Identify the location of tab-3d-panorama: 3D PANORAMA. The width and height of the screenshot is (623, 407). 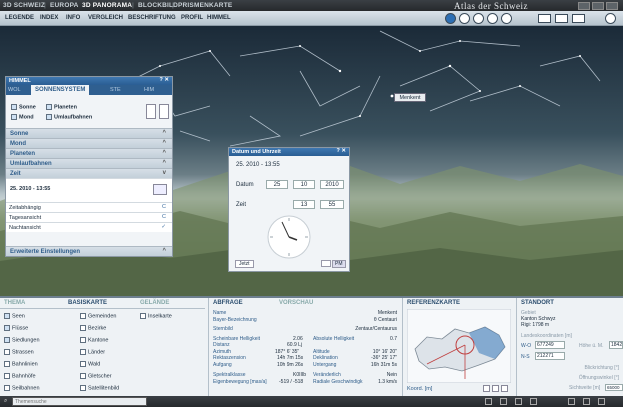
(107, 5).